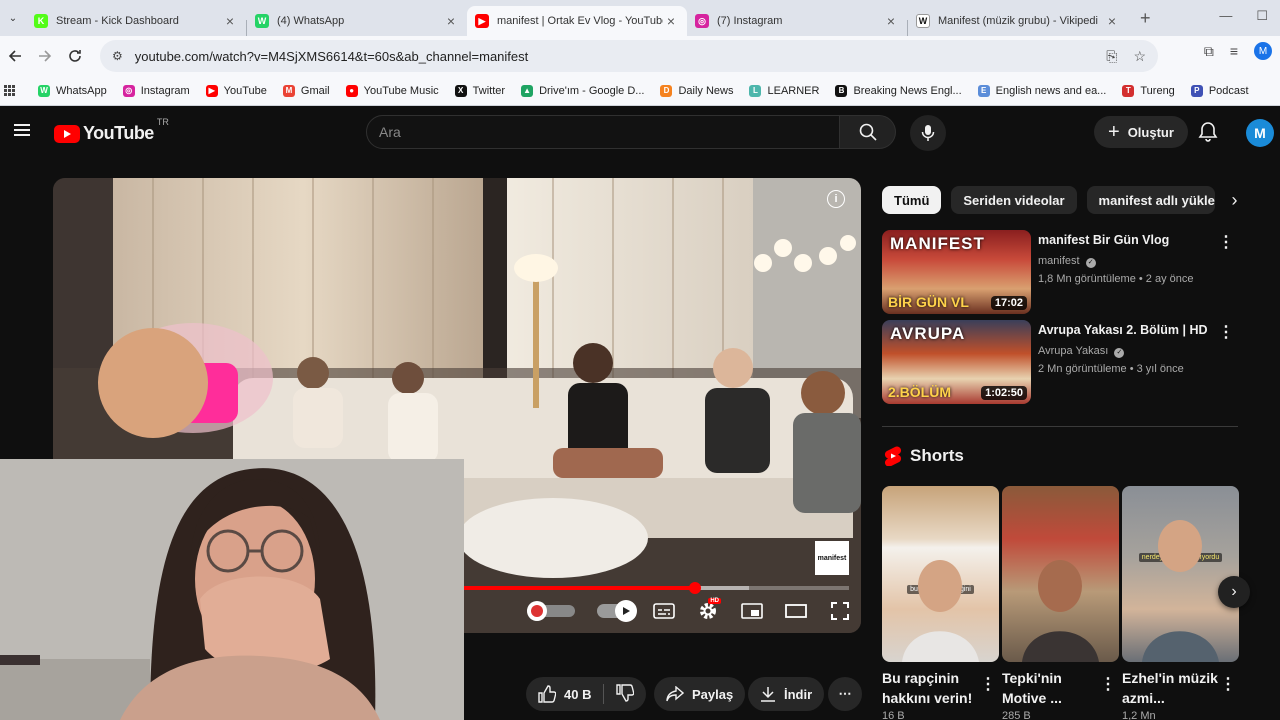  I want to click on bookmark-item: ▶ YouTube, so click(236, 90).